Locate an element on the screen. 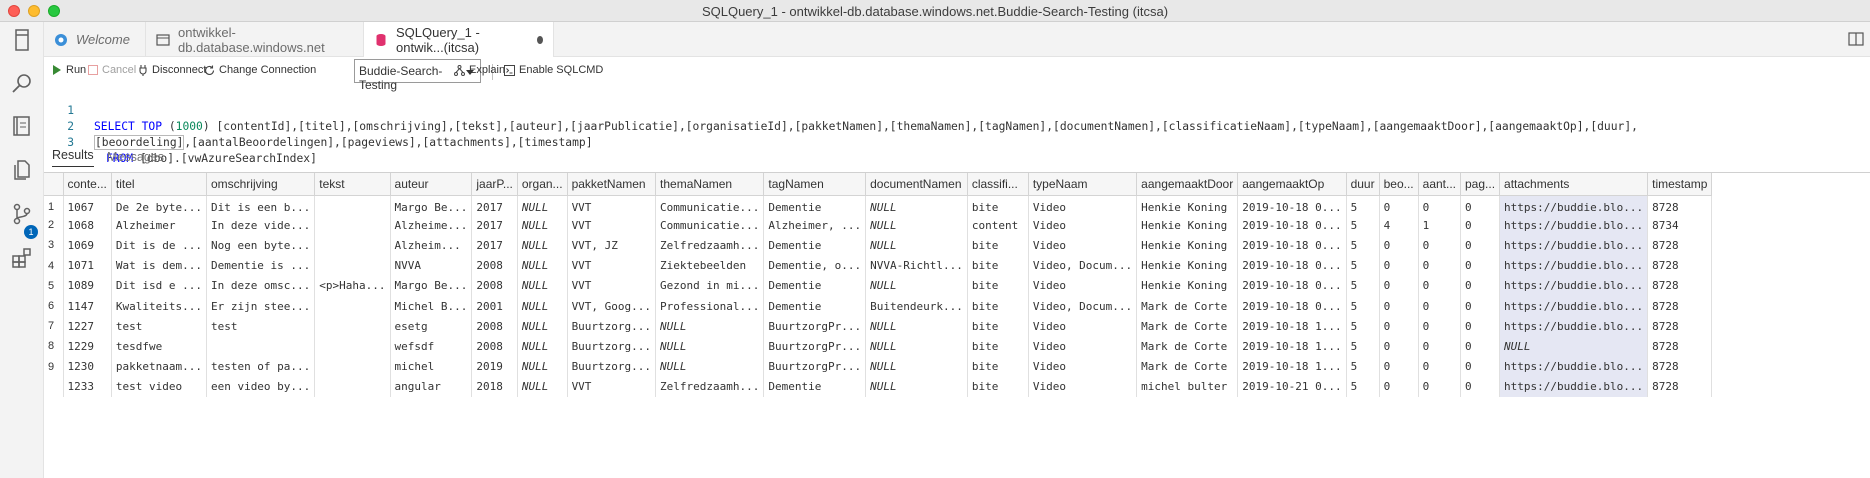 The image size is (1870, 478). grid-cell: content is located at coordinates (998, 225).